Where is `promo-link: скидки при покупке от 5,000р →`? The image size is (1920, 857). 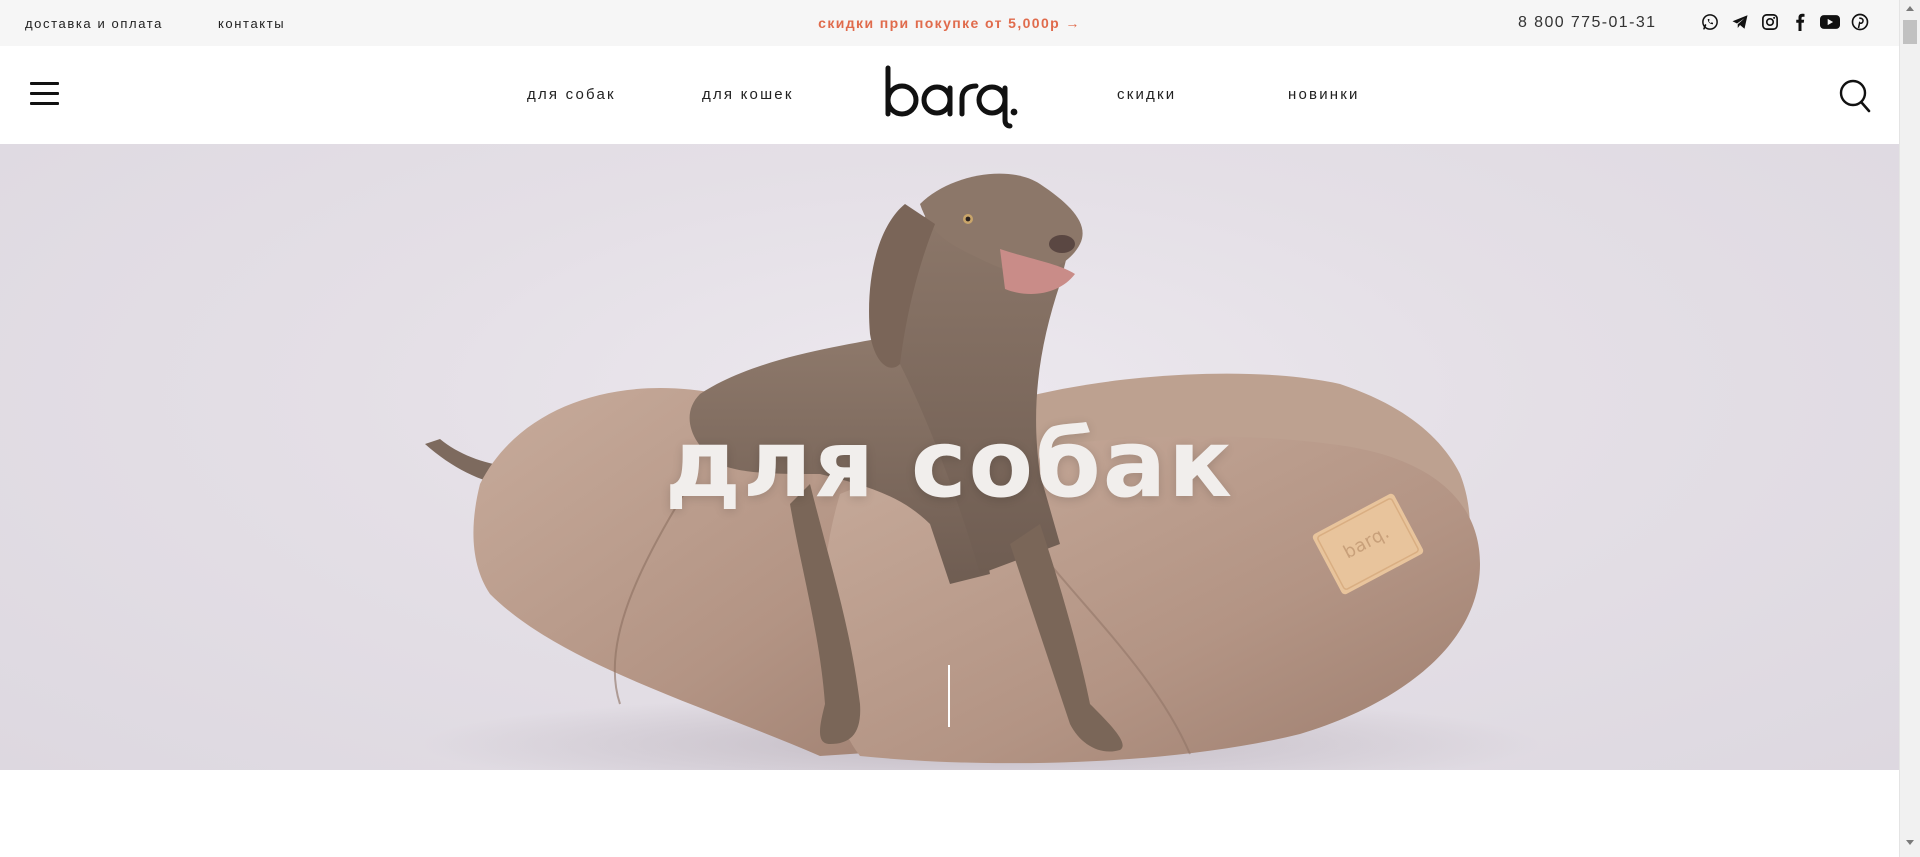 promo-link: скидки при покупке от 5,000р → is located at coordinates (949, 23).